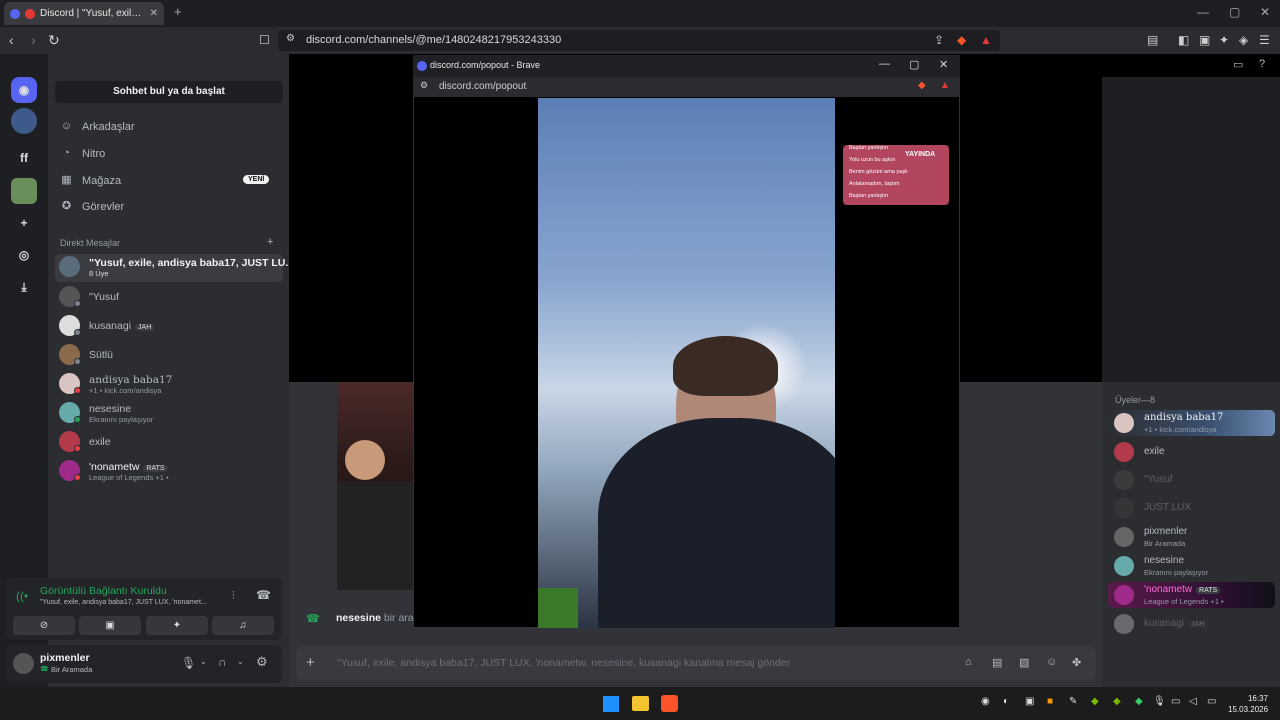  What do you see at coordinates (44, 625) in the screenshot?
I see `camera-toggle-button: ⊘` at bounding box center [44, 625].